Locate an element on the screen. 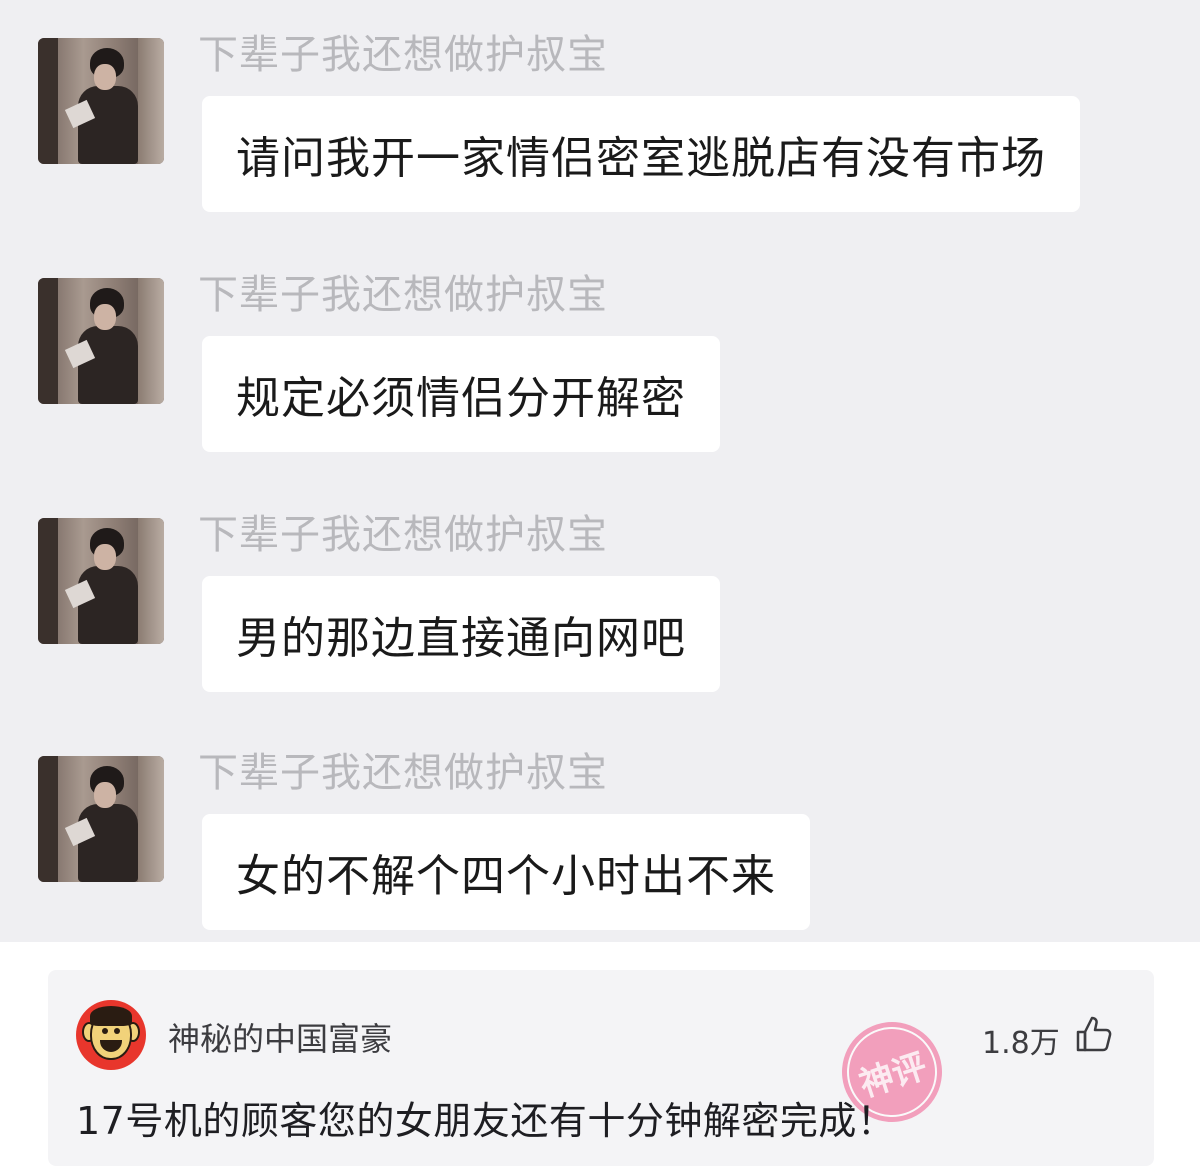 The image size is (1200, 1170). message-bubble: 规定必须情侣分开解密 is located at coordinates (461, 394).